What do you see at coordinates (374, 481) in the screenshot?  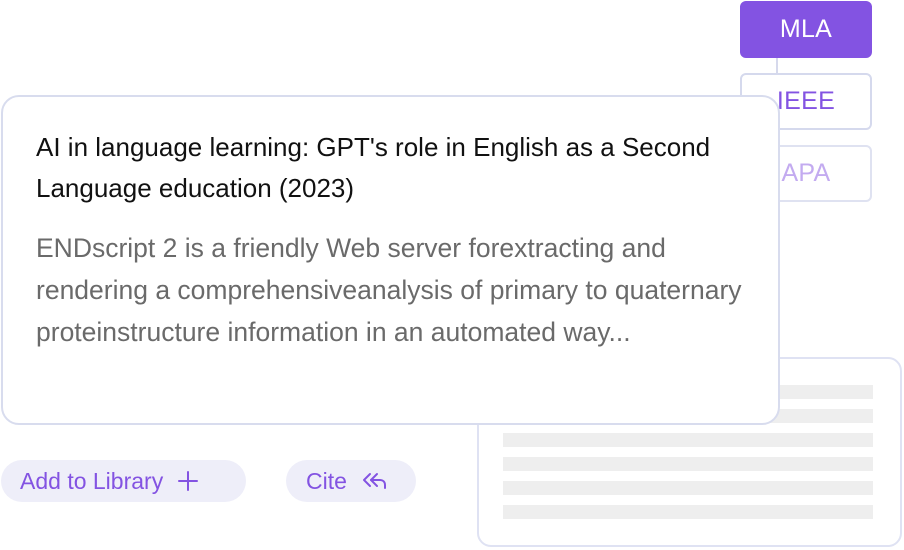 I see `double-reply-icon` at bounding box center [374, 481].